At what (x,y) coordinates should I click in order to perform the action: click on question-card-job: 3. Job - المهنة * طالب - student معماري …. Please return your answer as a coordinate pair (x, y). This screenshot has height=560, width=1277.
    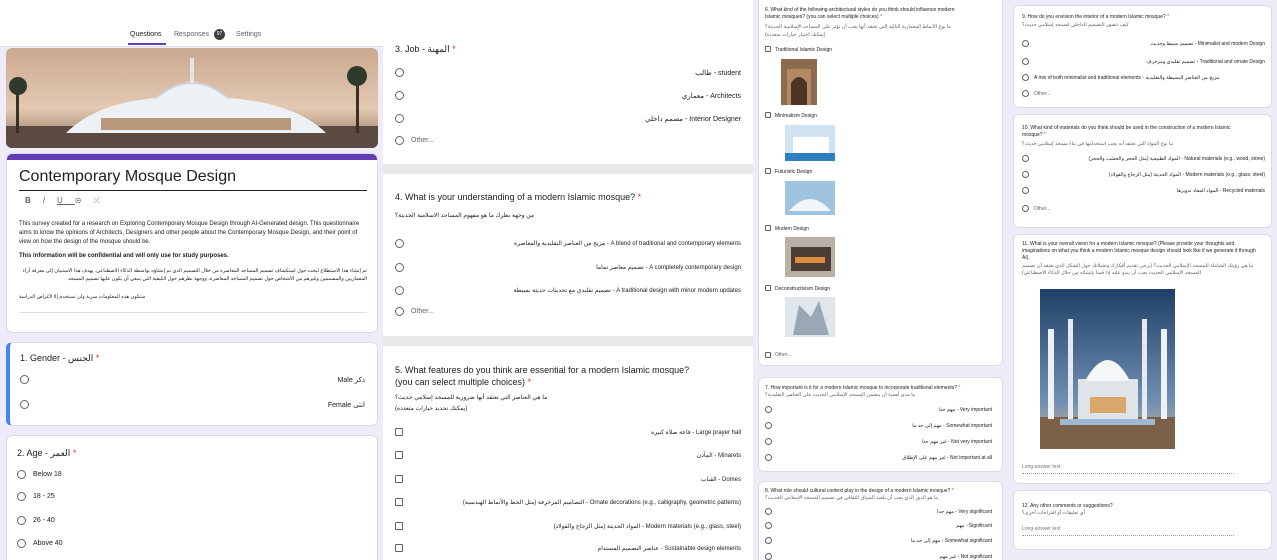
    Looking at the image, I should click on (568, 80).